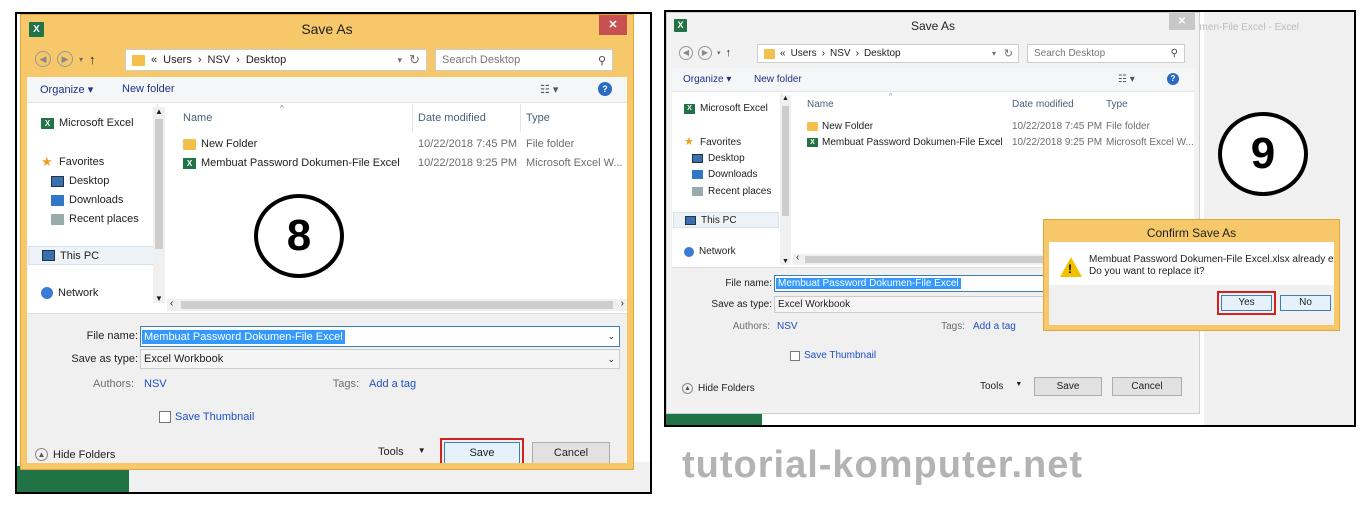  What do you see at coordinates (912, 142) in the screenshot?
I see `file-name: Membuat Password Dokumen-File Excel` at bounding box center [912, 142].